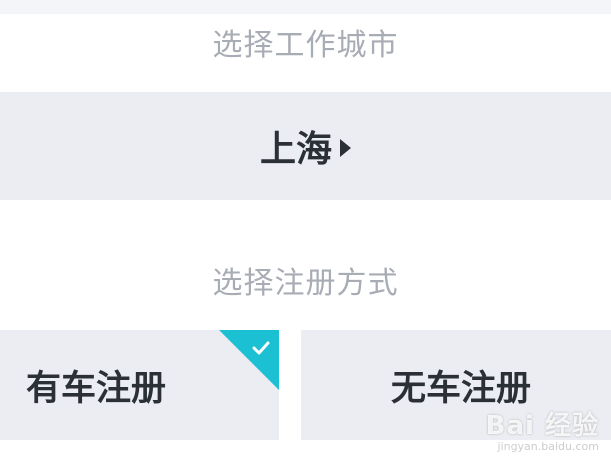 The width and height of the screenshot is (611, 459). I want to click on registration-section-label: 选择注册方式, so click(305, 283).